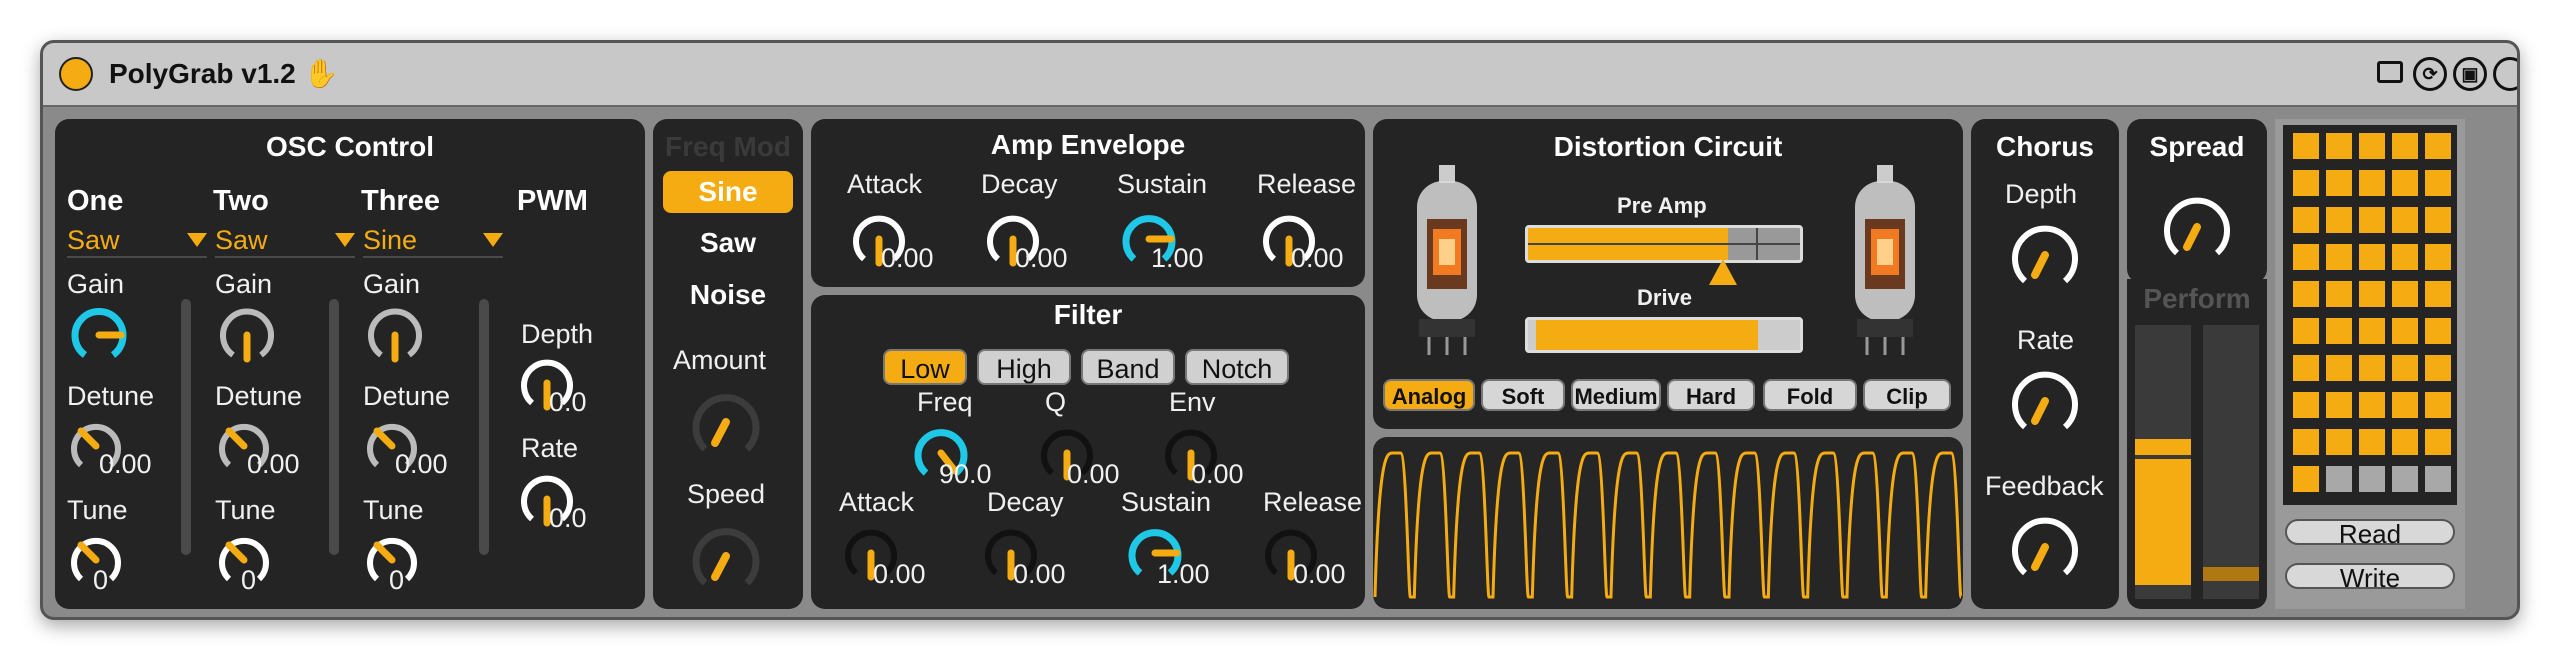 The image size is (2560, 662). I want to click on chorus-rate-knob, so click(2045, 401).